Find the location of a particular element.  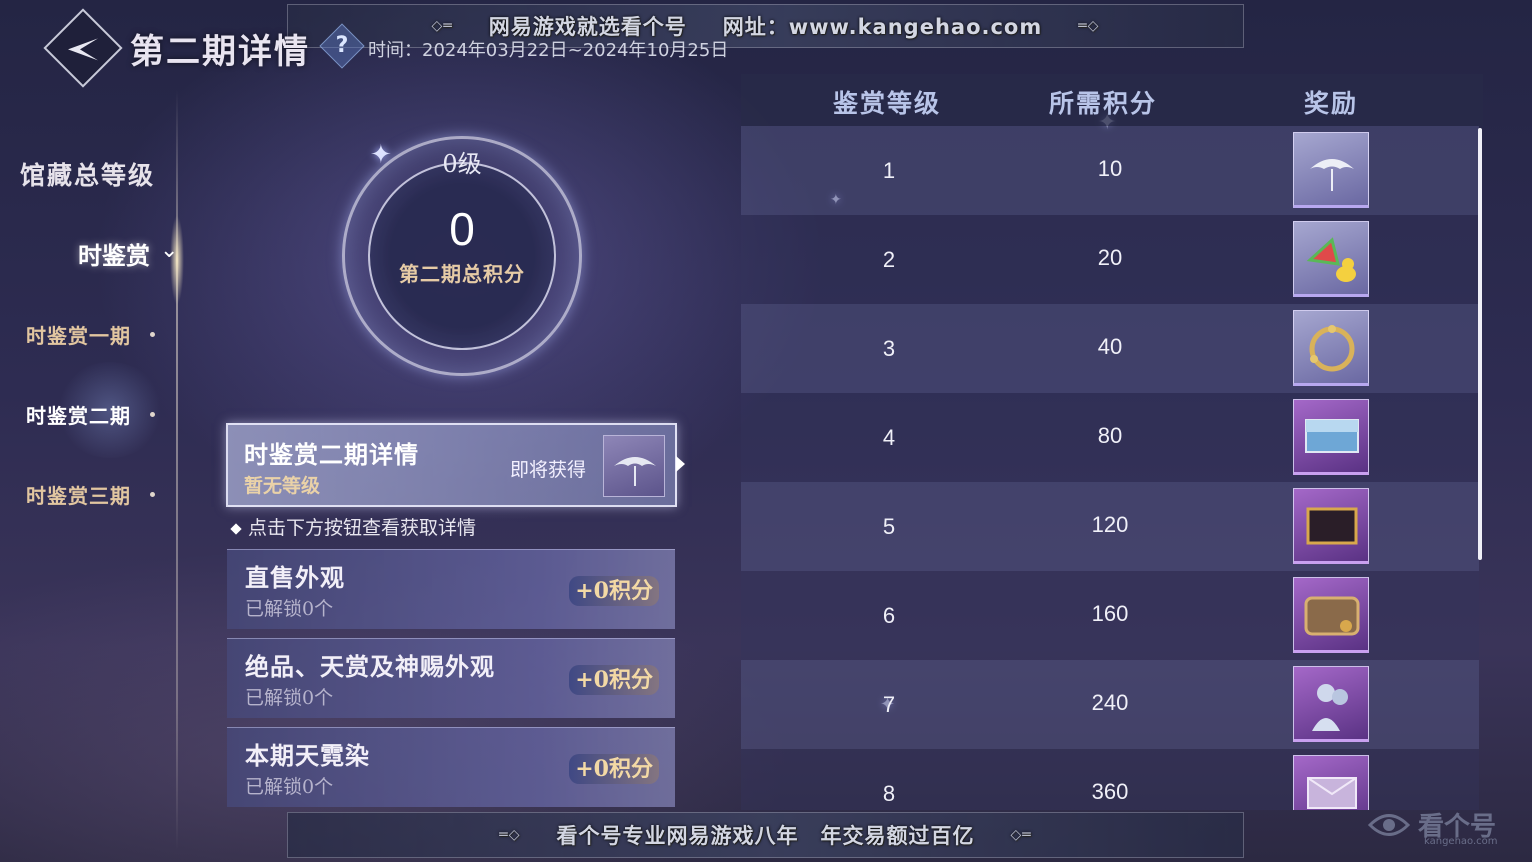

ring-inner is located at coordinates (462, 256).